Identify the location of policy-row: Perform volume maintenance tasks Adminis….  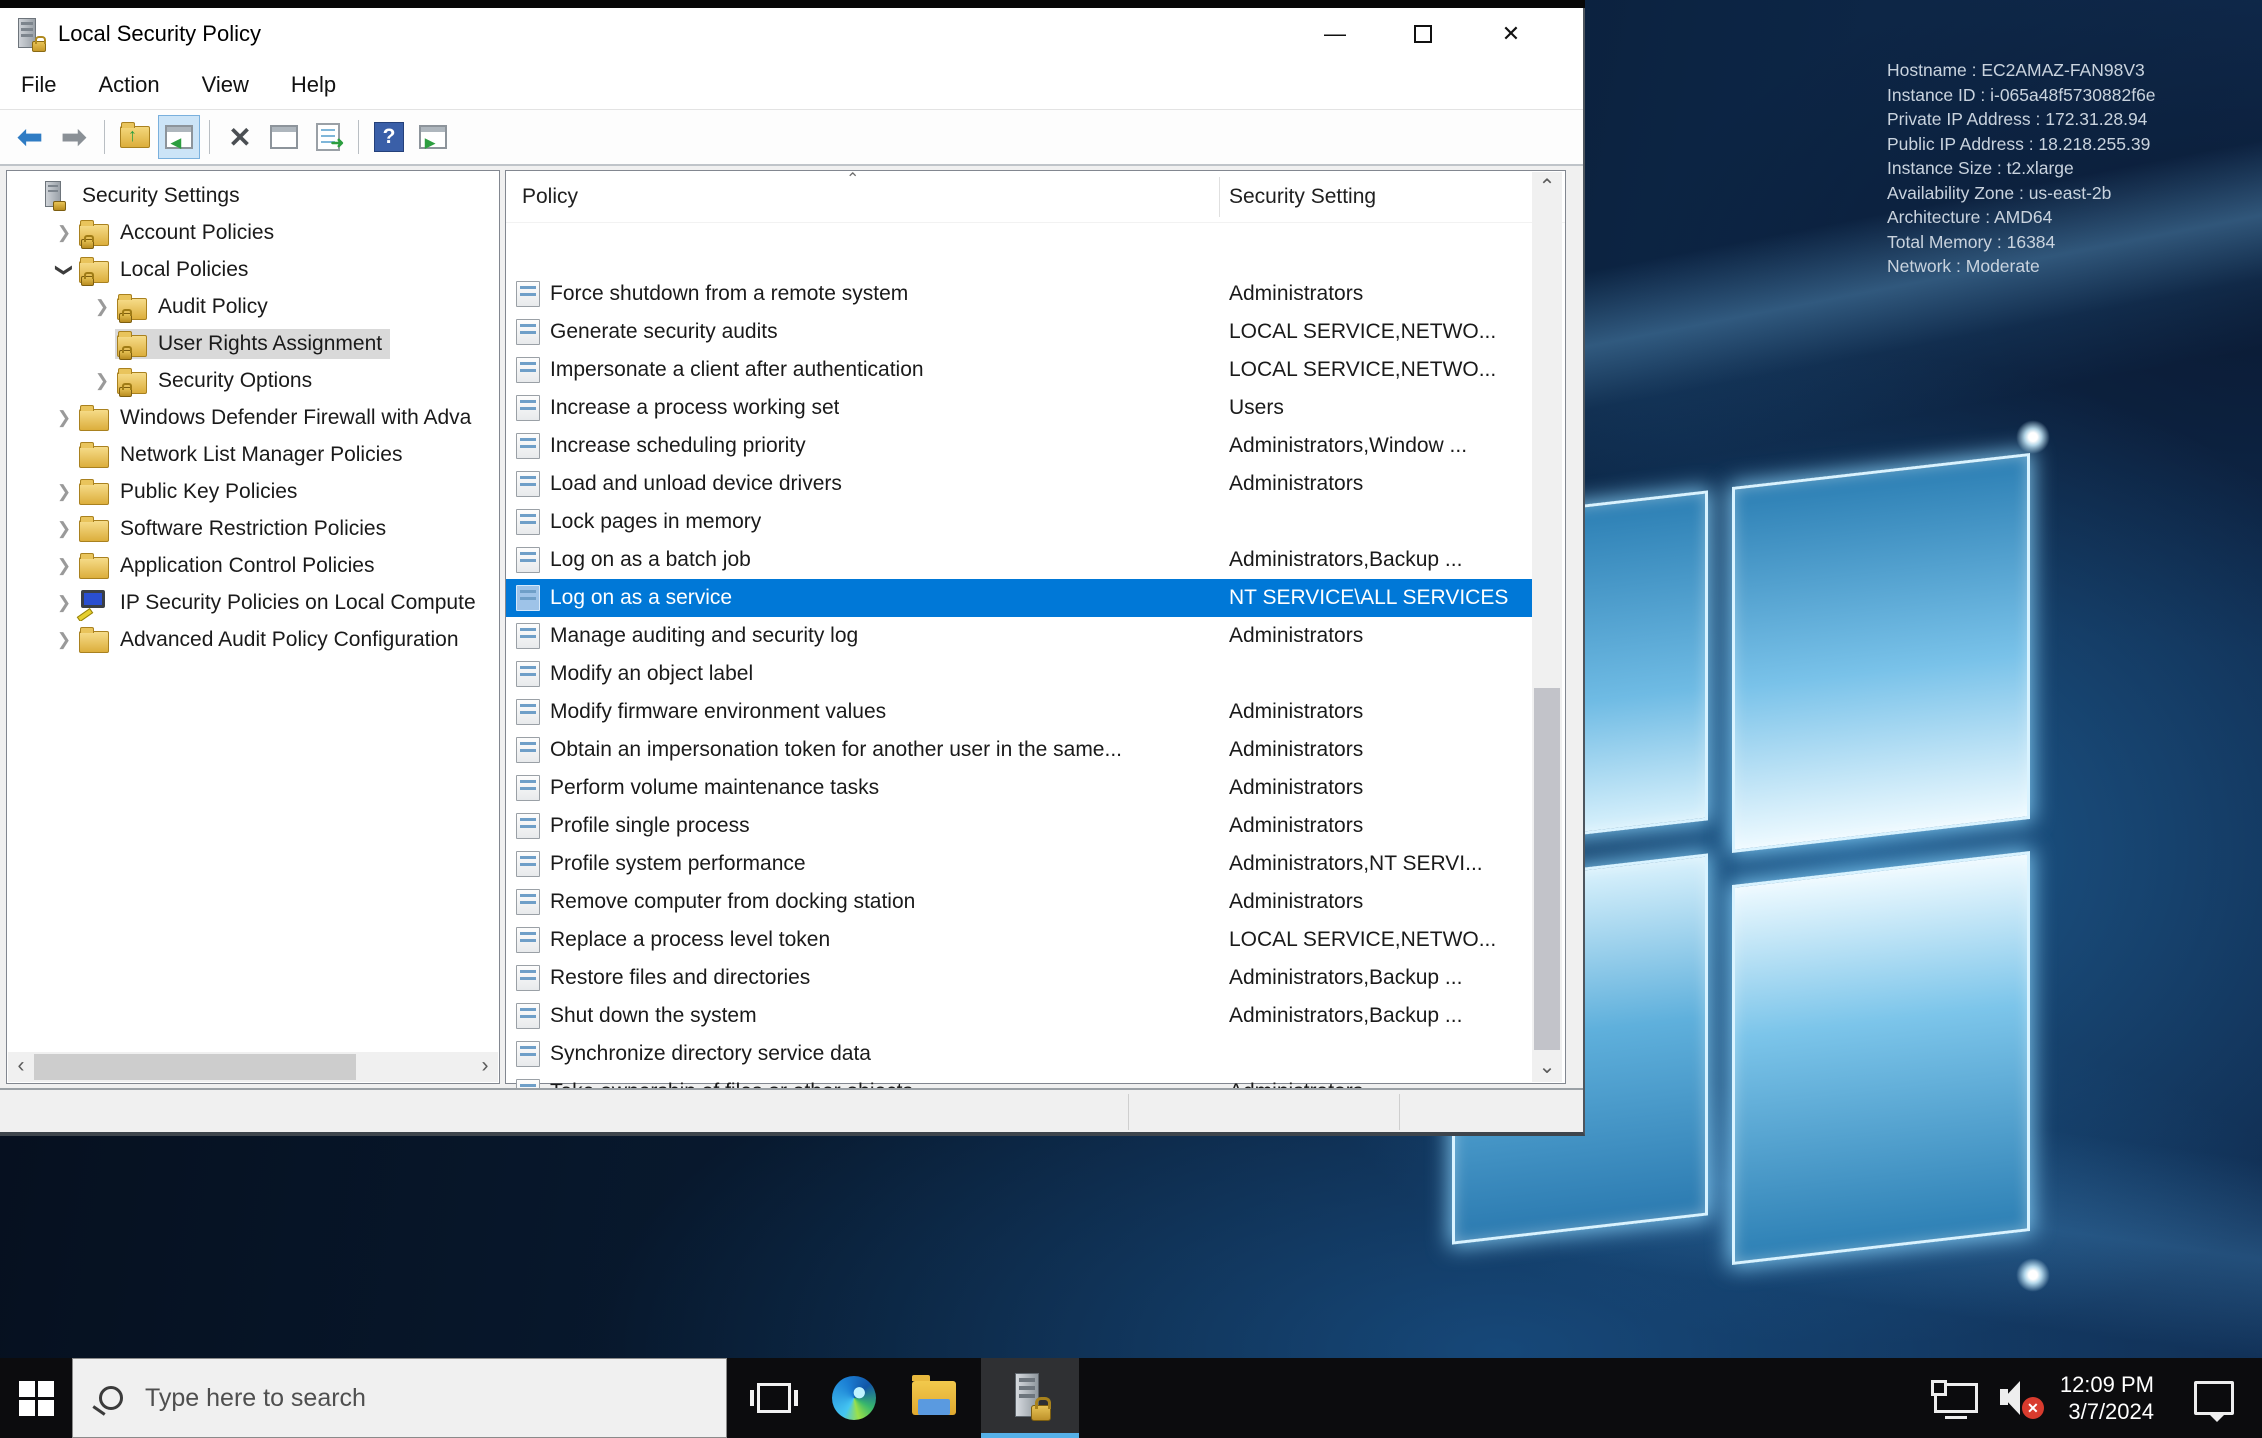
(1019, 788).